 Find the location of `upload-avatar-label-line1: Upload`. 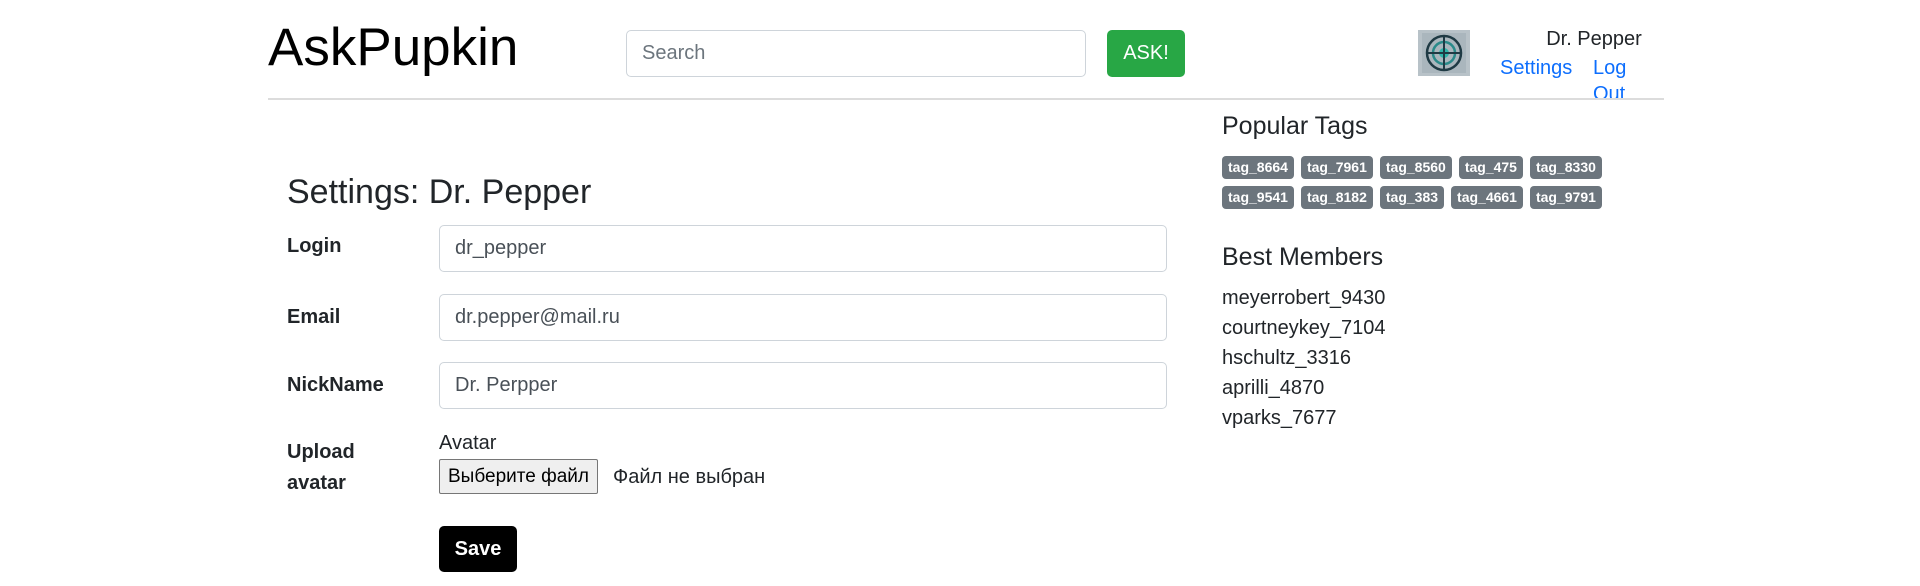

upload-avatar-label-line1: Upload is located at coordinates (321, 452).